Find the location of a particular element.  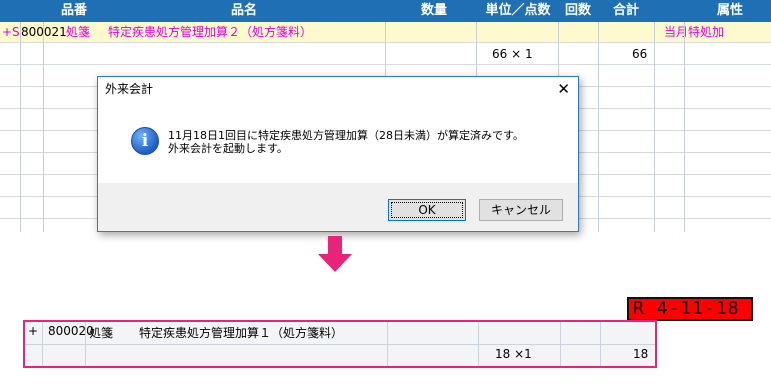

col-code-header: 品番 is located at coordinates (74, 11).